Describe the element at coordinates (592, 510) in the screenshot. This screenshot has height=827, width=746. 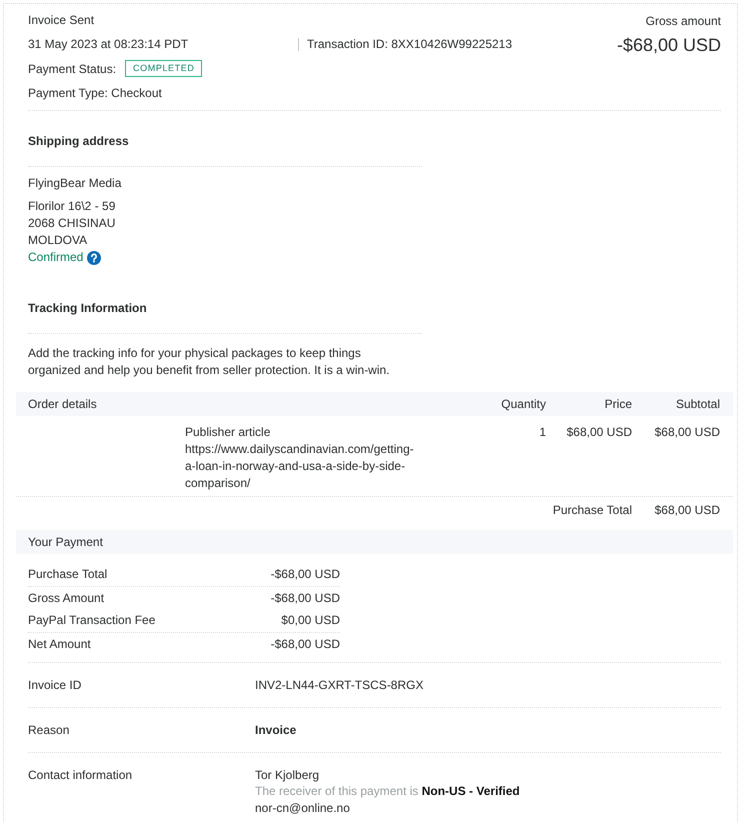
I see `purchase-total-label: Purchase Total` at that location.